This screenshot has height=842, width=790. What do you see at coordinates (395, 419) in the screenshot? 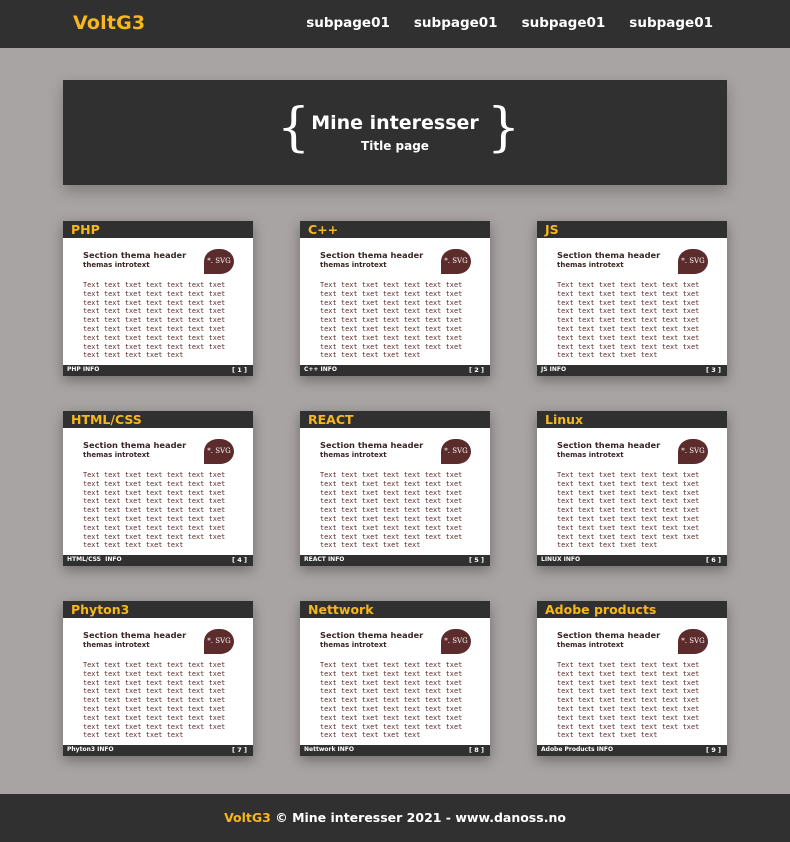
I see `card-header: REACT` at bounding box center [395, 419].